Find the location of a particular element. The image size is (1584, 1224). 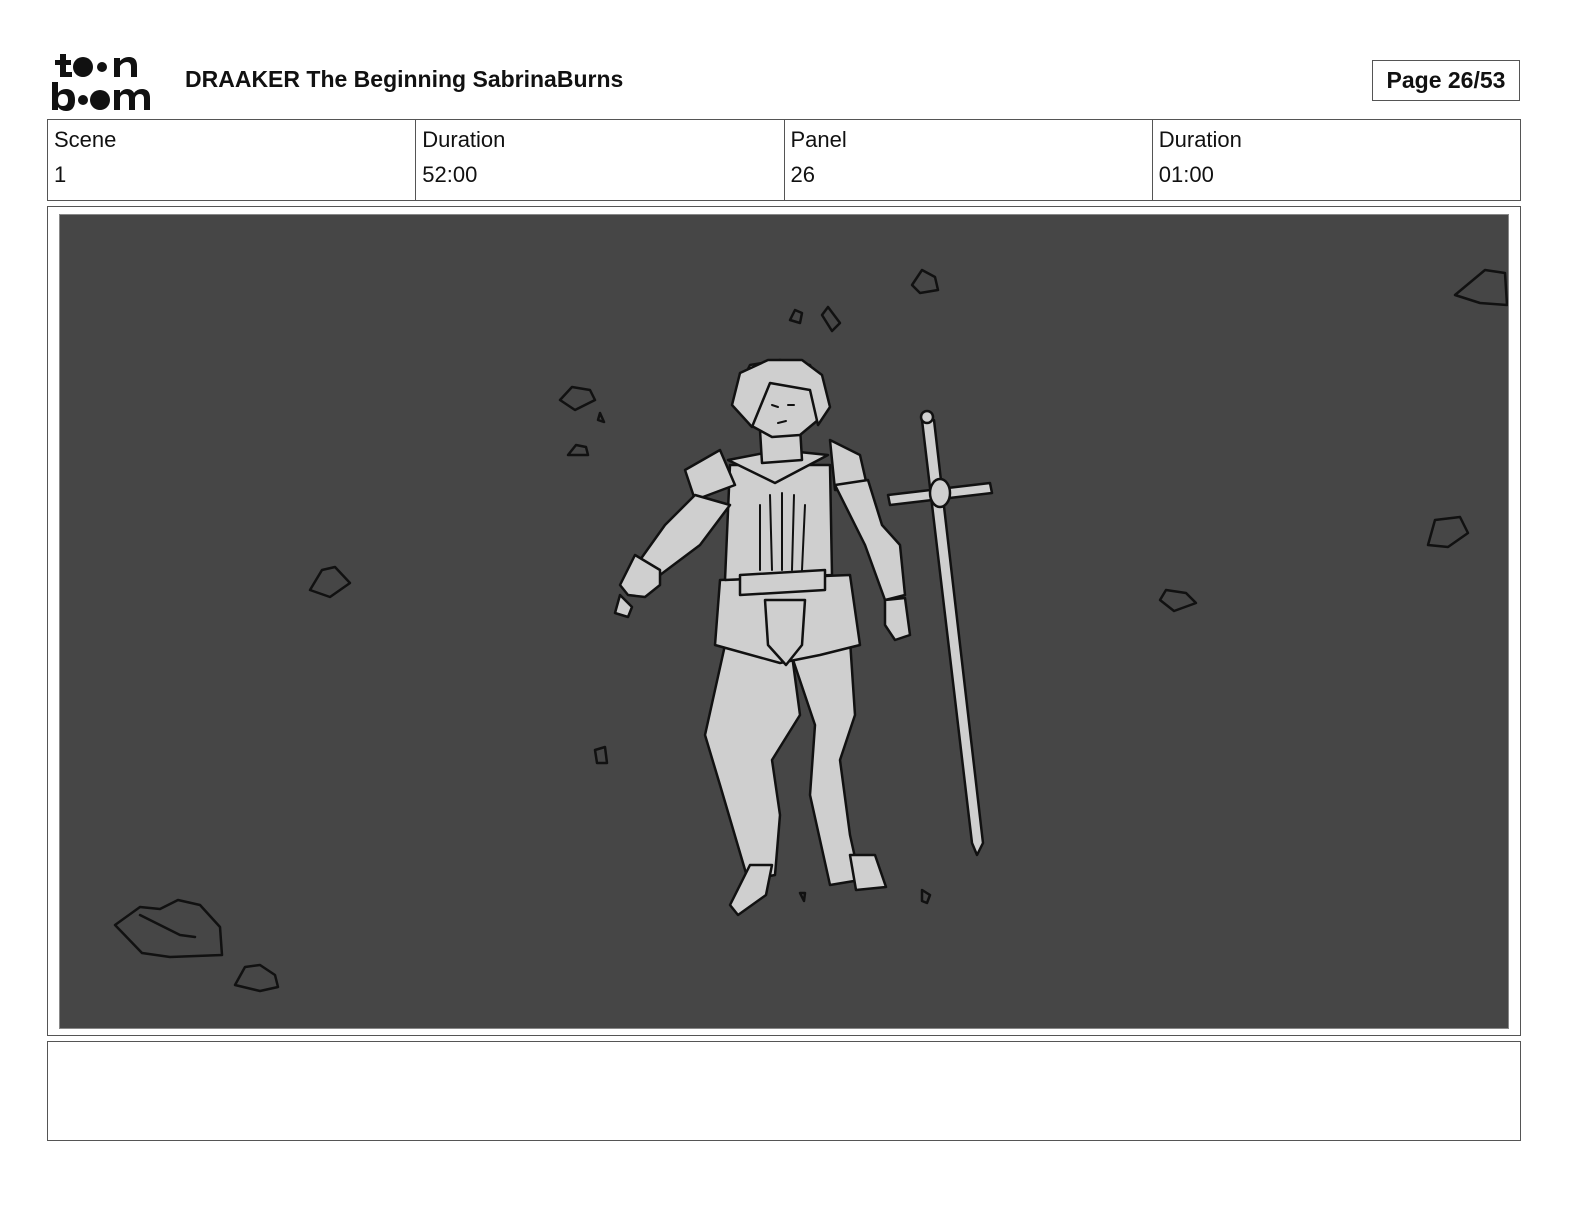

scene-duration-value: 52:00 is located at coordinates (450, 174).